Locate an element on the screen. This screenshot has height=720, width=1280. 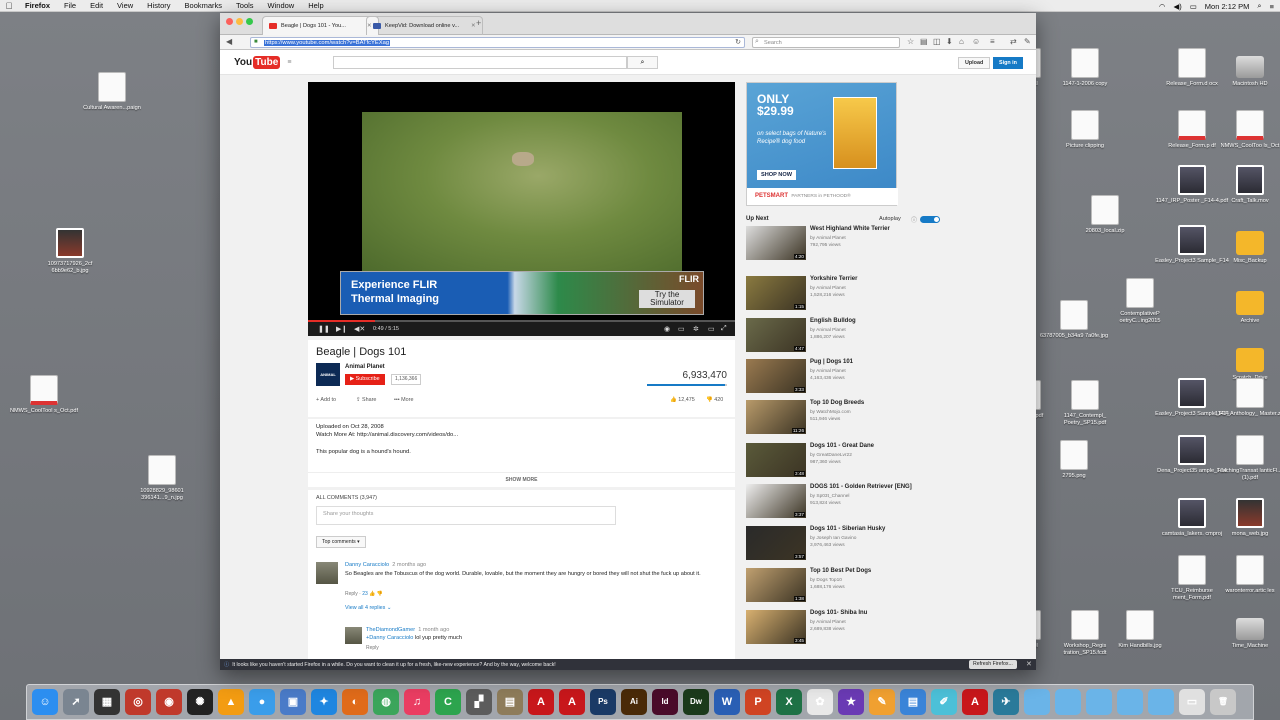
video-thumbnail: 1:15 is located at coordinates (776, 293).